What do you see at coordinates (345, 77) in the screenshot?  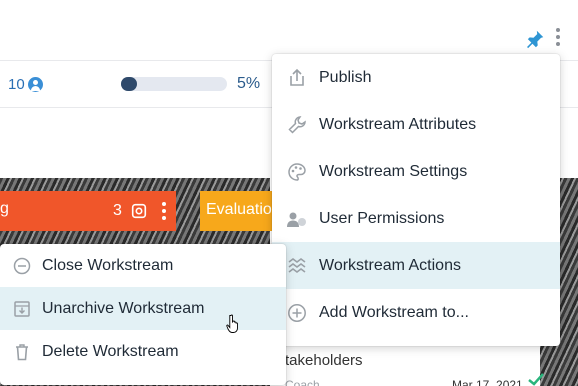 I see `menu-item-label: Publish` at bounding box center [345, 77].